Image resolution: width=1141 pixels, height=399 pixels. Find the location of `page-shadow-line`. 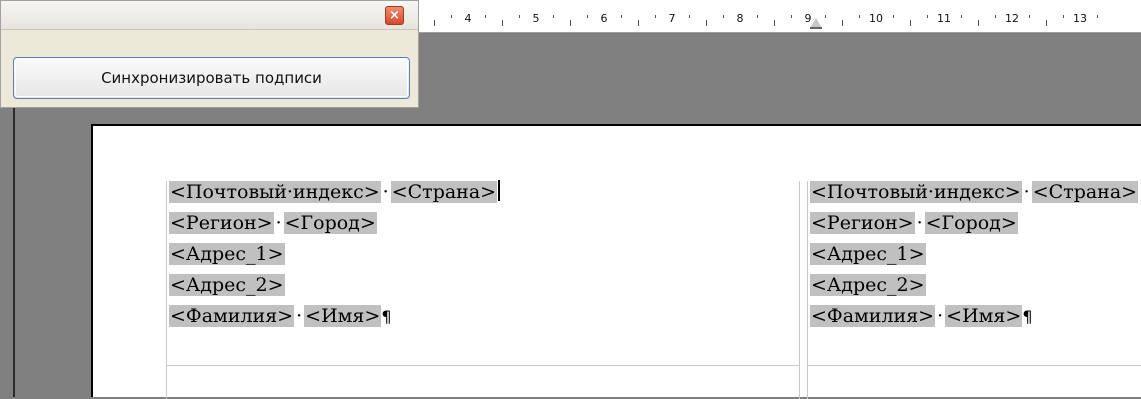

page-shadow-line is located at coordinates (14, 252).